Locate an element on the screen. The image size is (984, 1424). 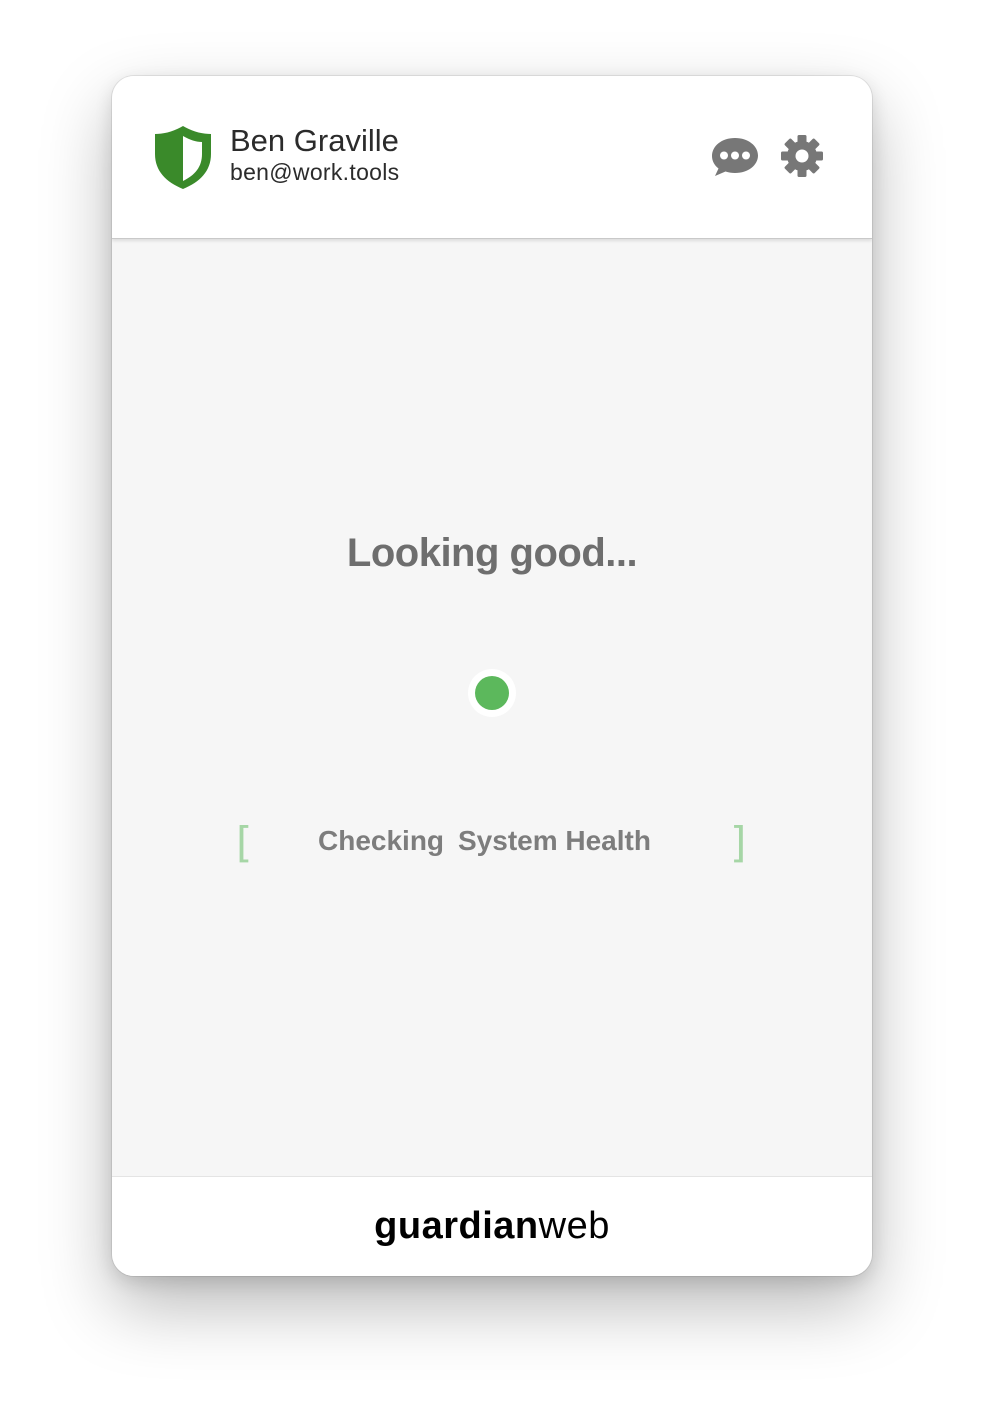
user-email: ben@work.tools is located at coordinates (315, 172).